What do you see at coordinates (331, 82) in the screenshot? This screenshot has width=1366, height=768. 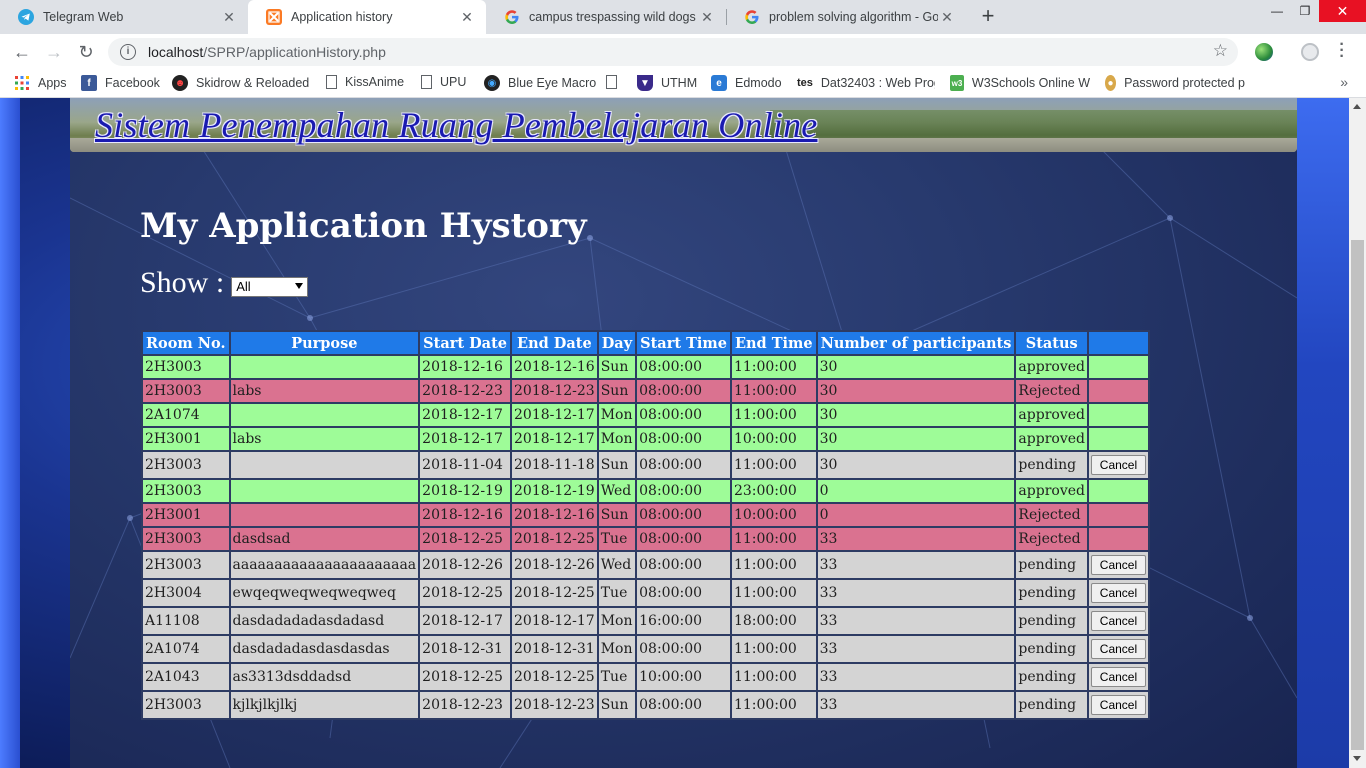 I see `page-icon` at bounding box center [331, 82].